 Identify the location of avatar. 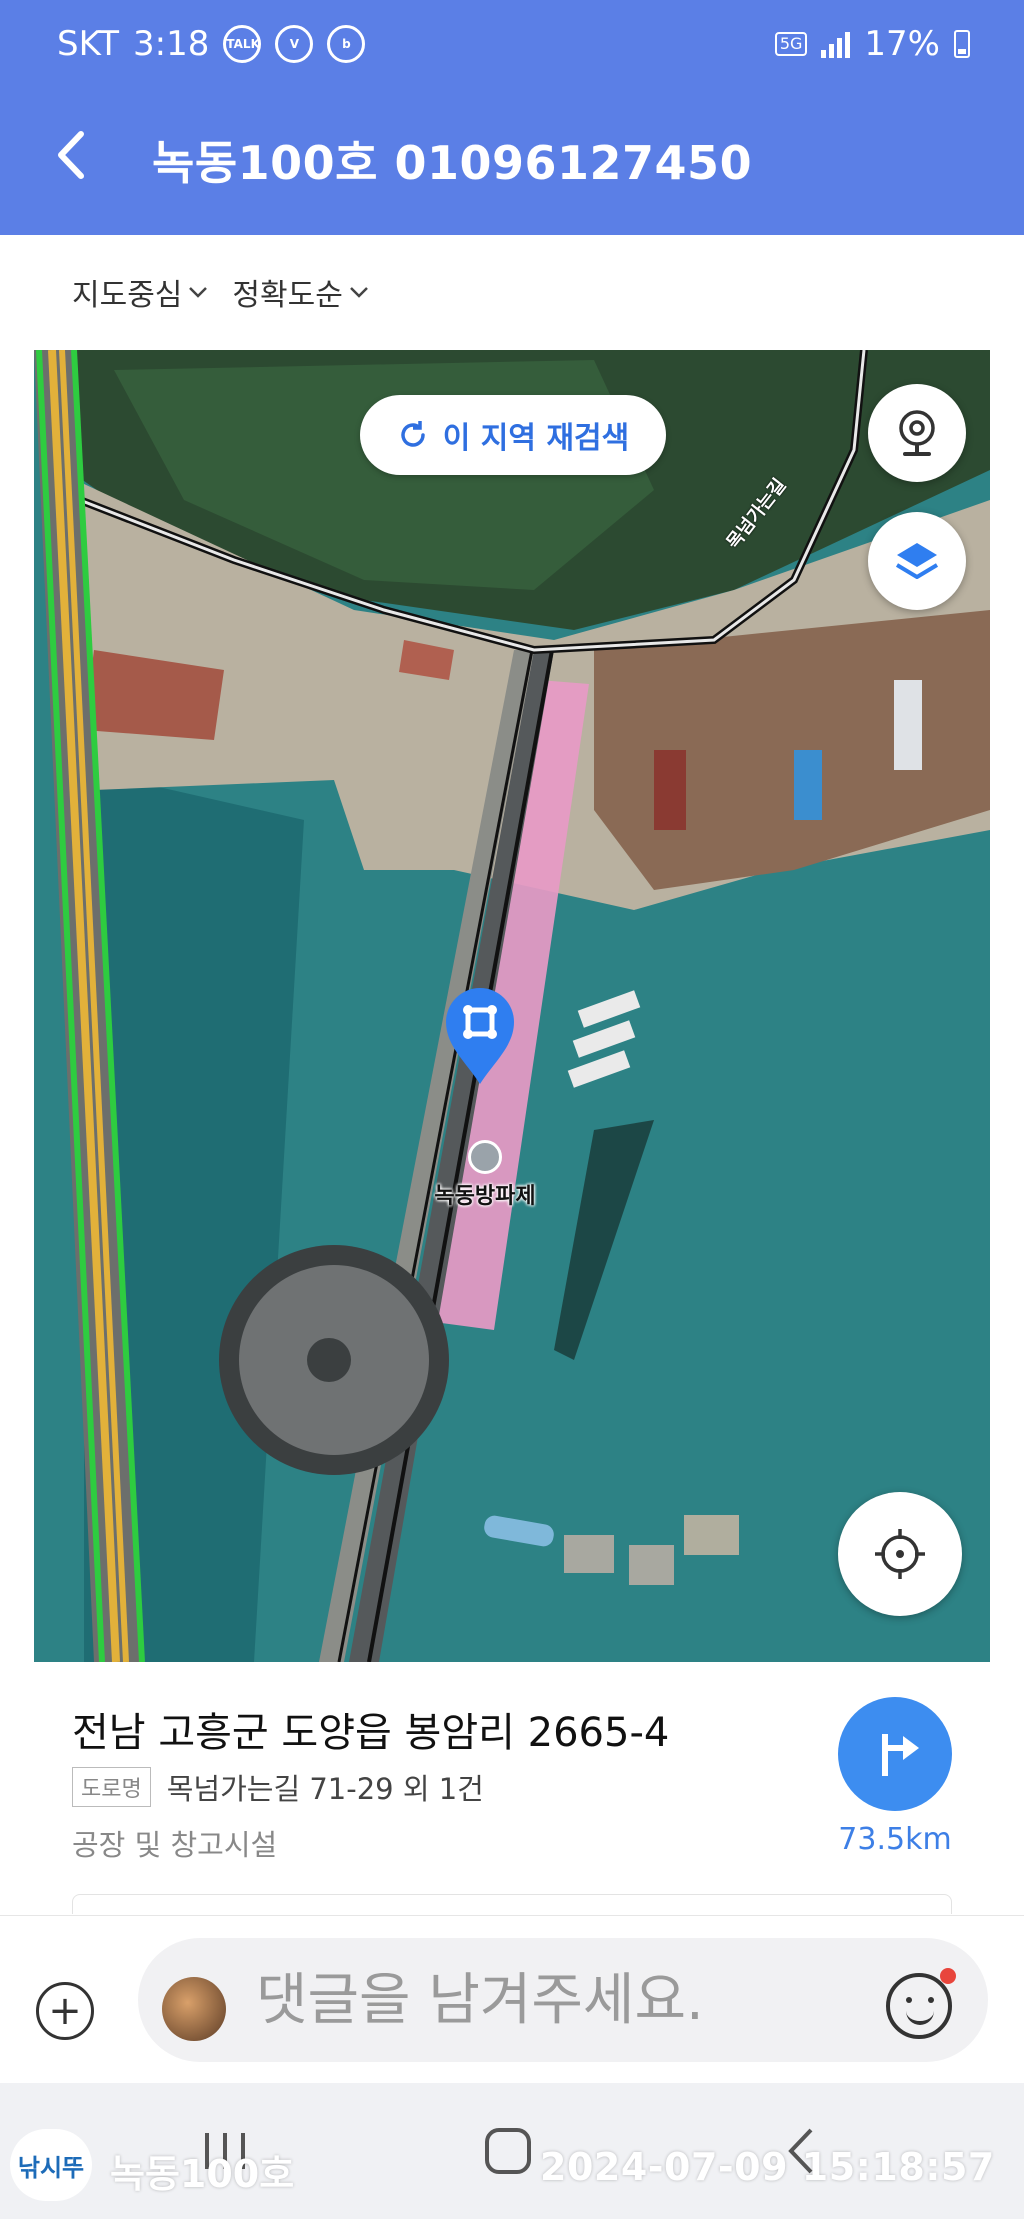
(194, 2009).